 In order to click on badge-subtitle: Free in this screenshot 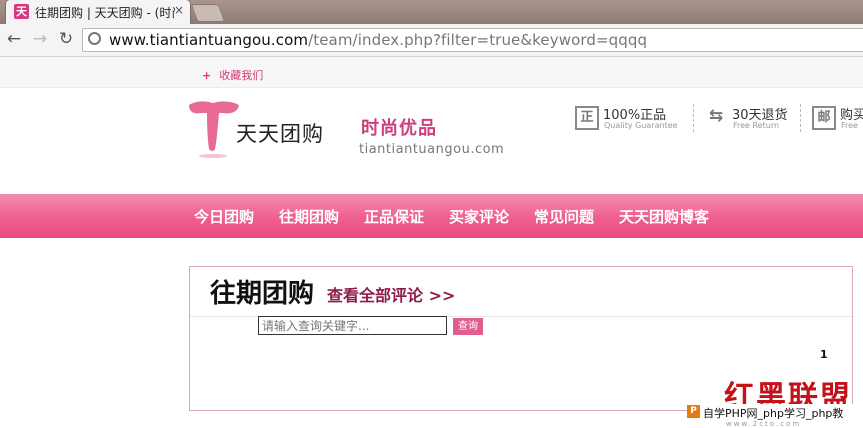, I will do `click(849, 125)`.